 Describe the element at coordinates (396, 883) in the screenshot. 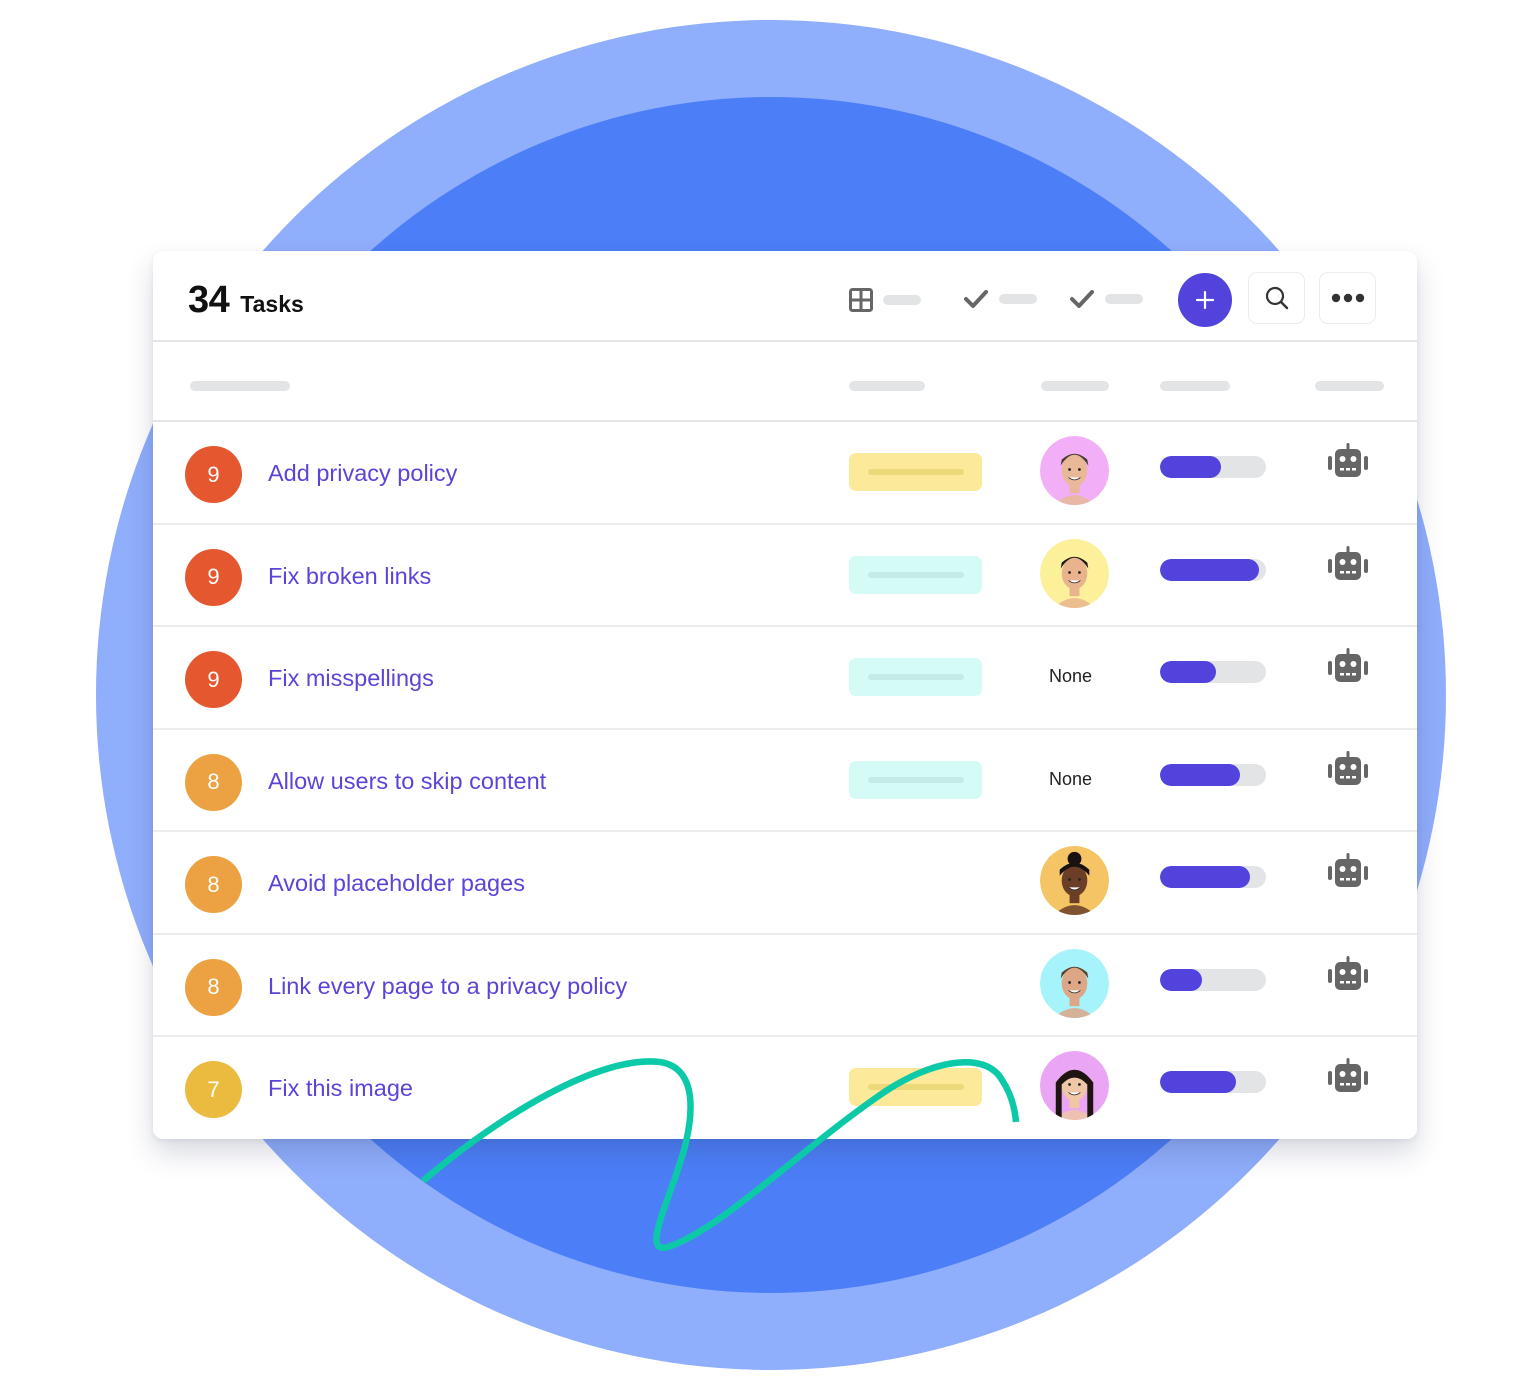

I see `task-name-link: Avoid placeholder pages` at that location.